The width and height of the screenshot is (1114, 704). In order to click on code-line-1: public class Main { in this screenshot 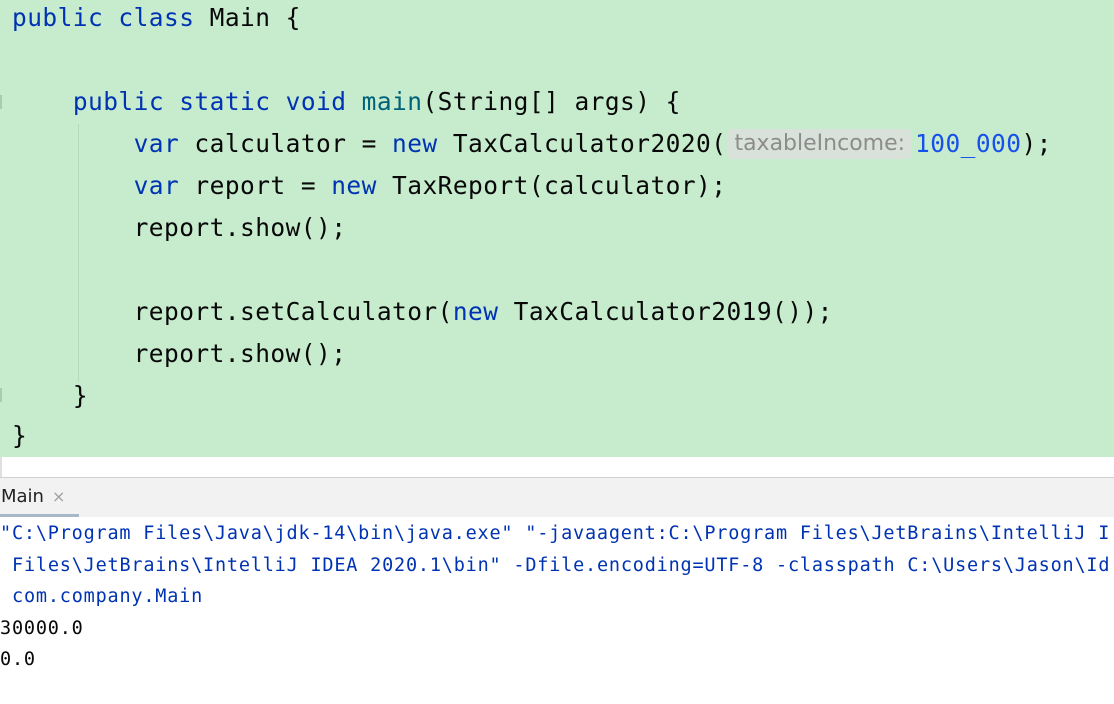, I will do `click(156, 19)`.